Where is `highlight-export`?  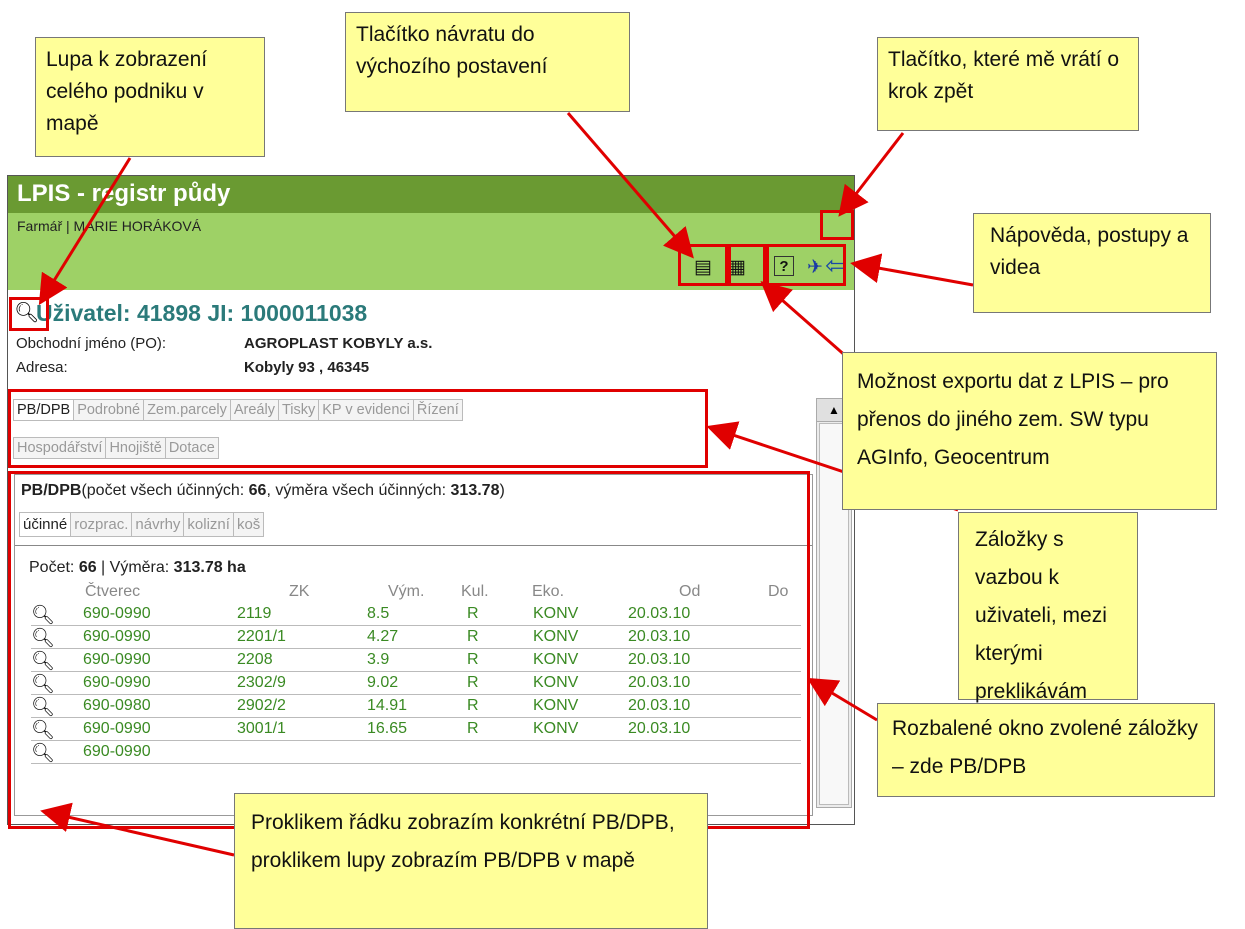 highlight-export is located at coordinates (747, 265).